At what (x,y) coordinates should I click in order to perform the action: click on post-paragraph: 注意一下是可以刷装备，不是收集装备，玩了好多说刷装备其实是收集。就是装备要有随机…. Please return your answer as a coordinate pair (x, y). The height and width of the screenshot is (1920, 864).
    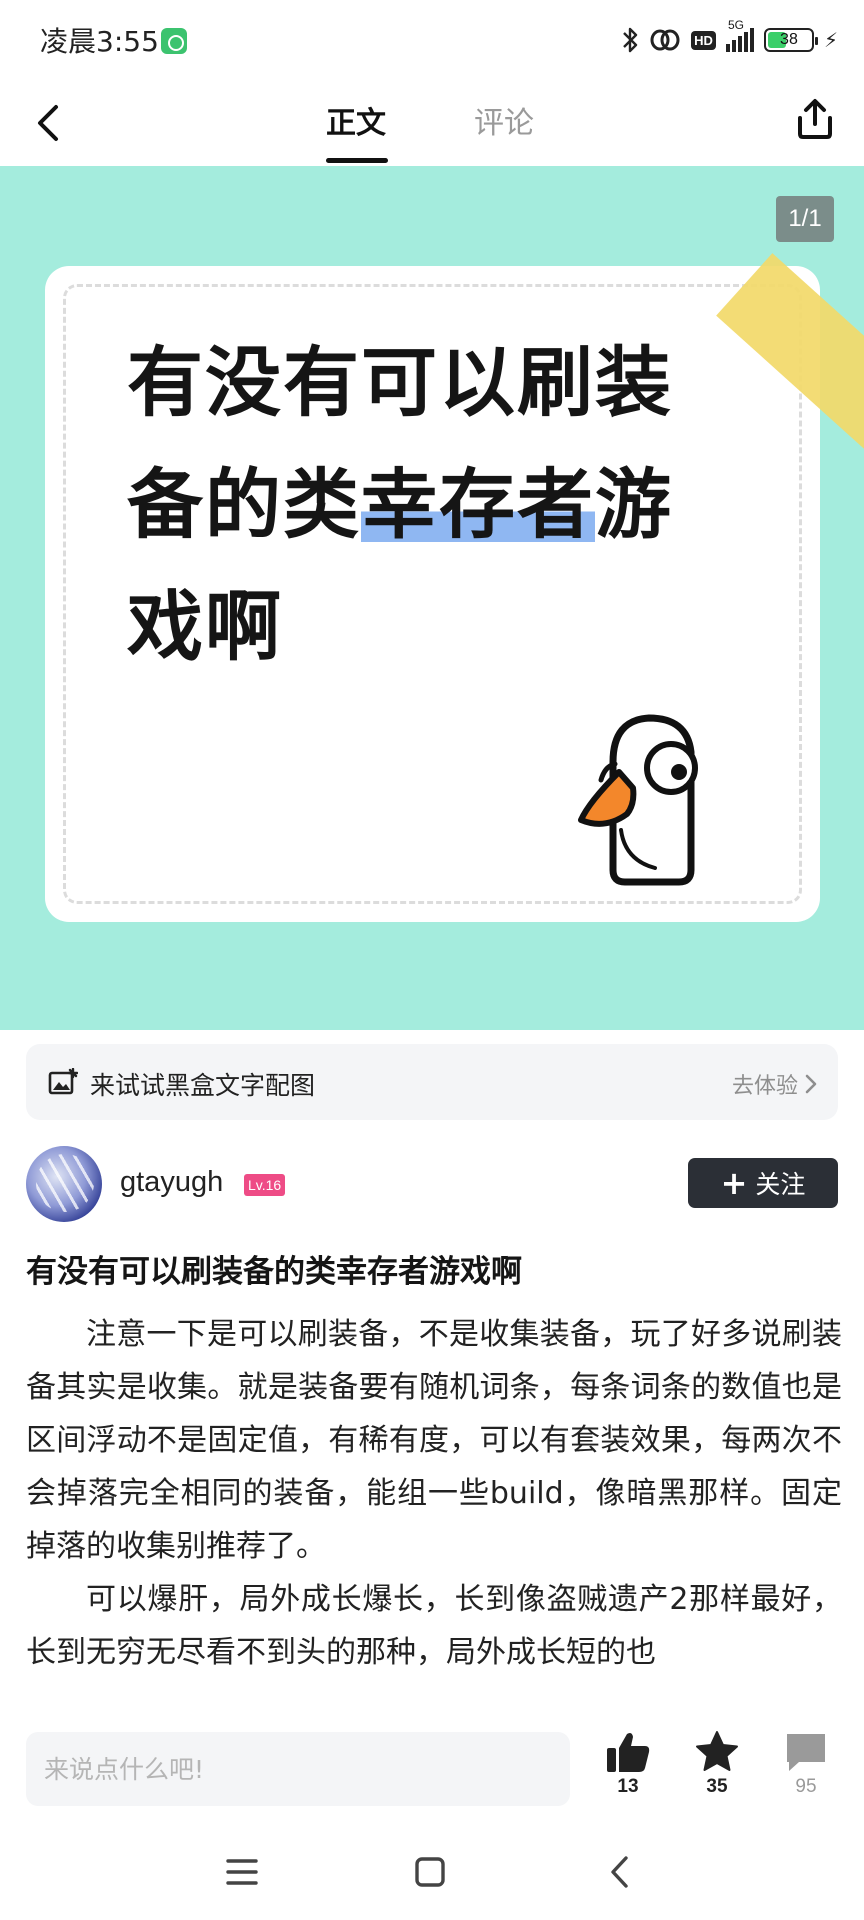
    Looking at the image, I should click on (434, 1440).